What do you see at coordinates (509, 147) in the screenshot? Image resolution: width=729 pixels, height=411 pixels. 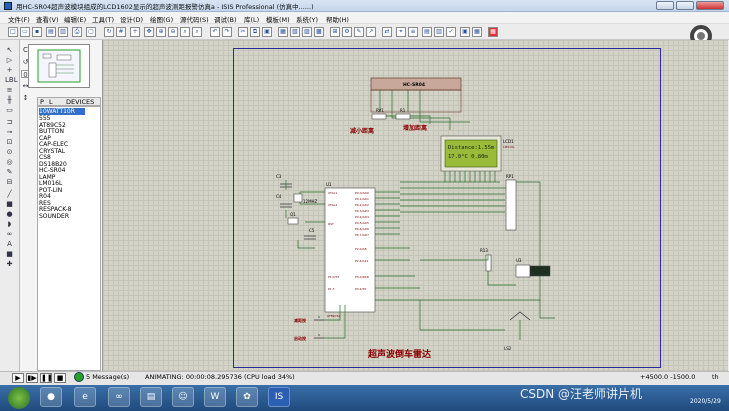 I see `lcd-part: LM016L` at bounding box center [509, 147].